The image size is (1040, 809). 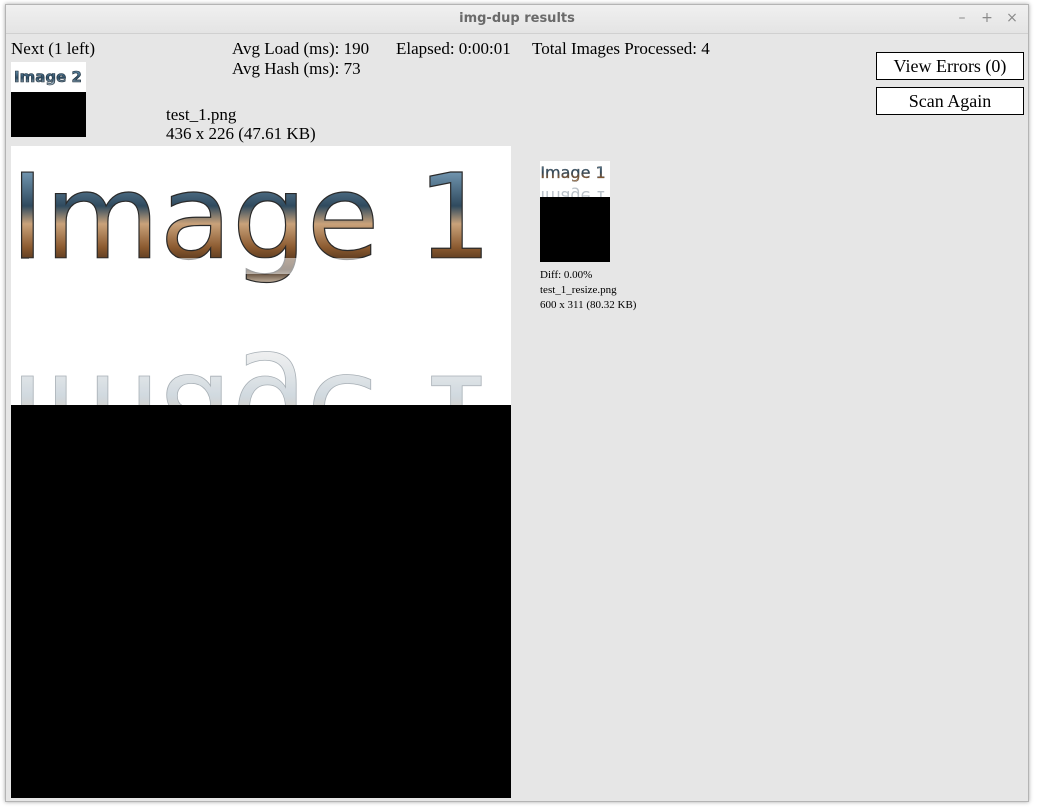 I want to click on match-image-thumbnail: Image 1 Image 1, so click(x=575, y=211).